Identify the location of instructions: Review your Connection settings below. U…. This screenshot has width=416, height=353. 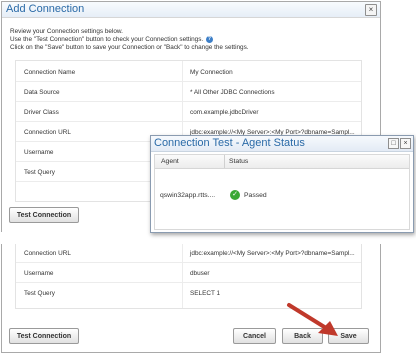
(190, 40).